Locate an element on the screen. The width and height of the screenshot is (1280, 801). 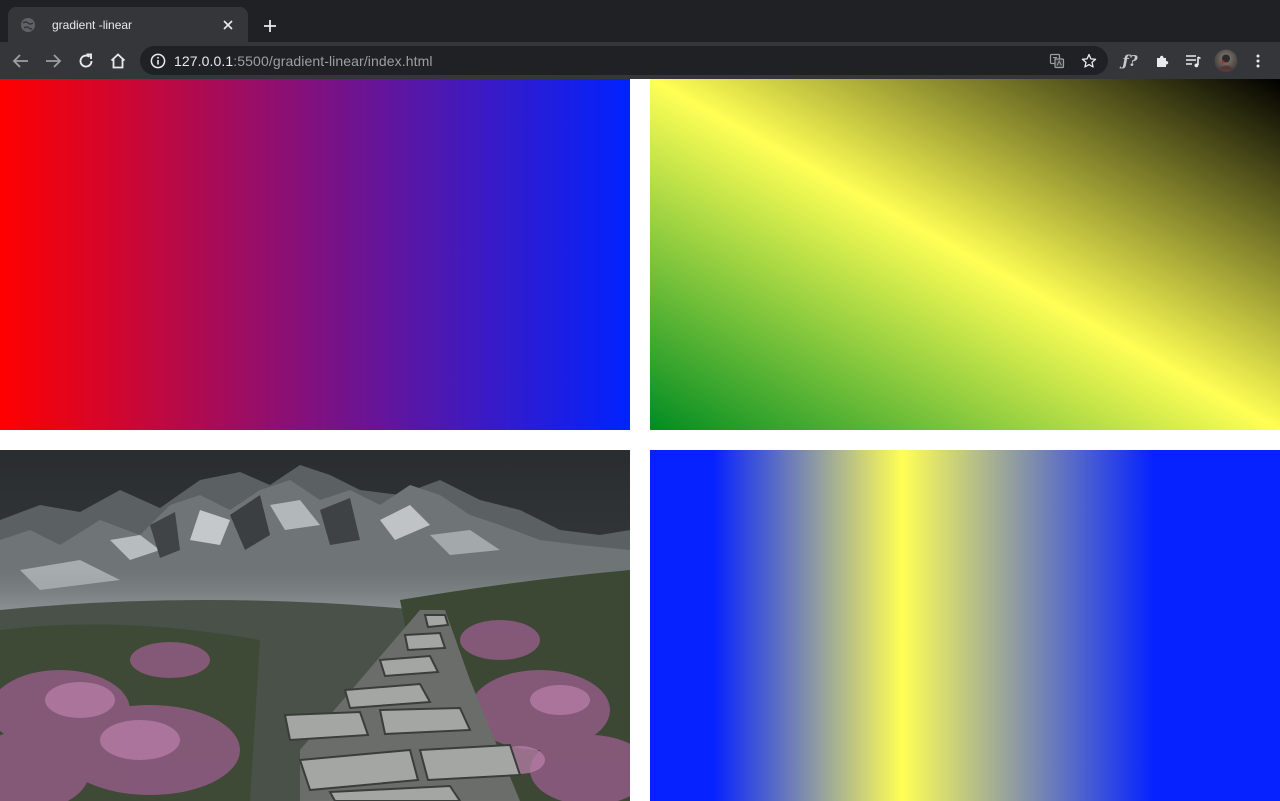
info-icon is located at coordinates (158, 61).